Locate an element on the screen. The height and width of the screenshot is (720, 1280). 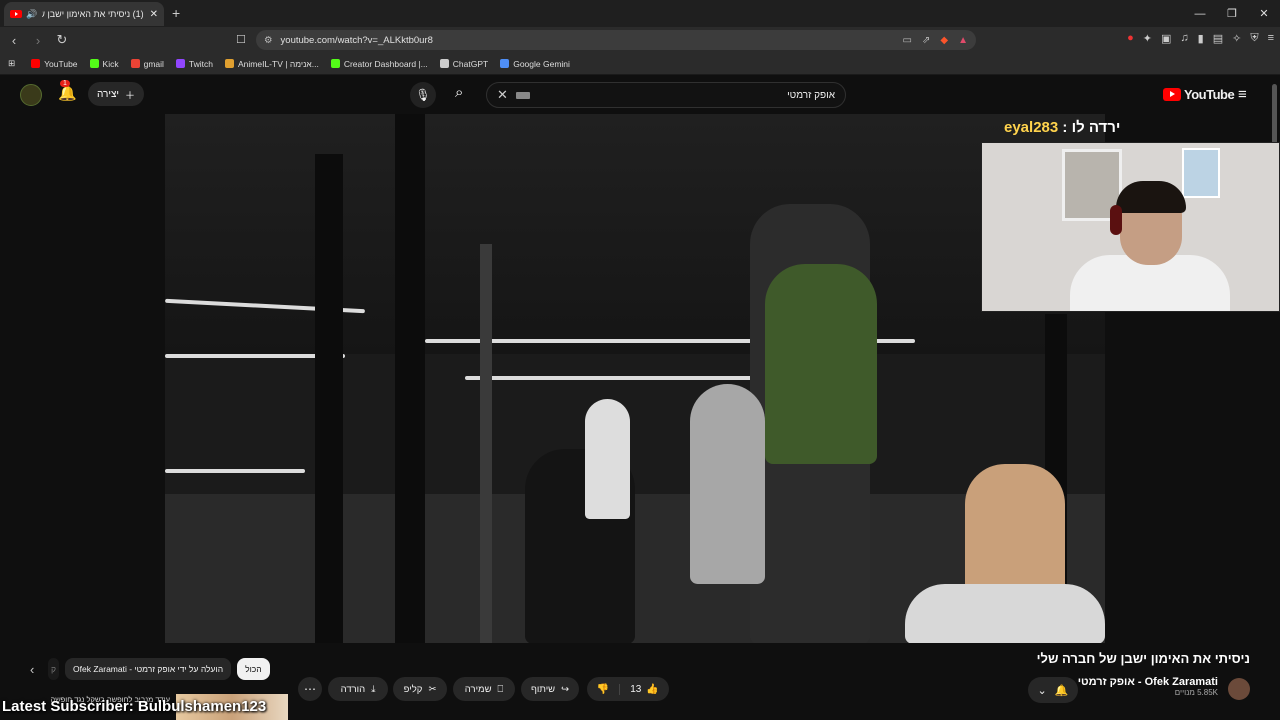
forward-button: › is located at coordinates (38, 40).